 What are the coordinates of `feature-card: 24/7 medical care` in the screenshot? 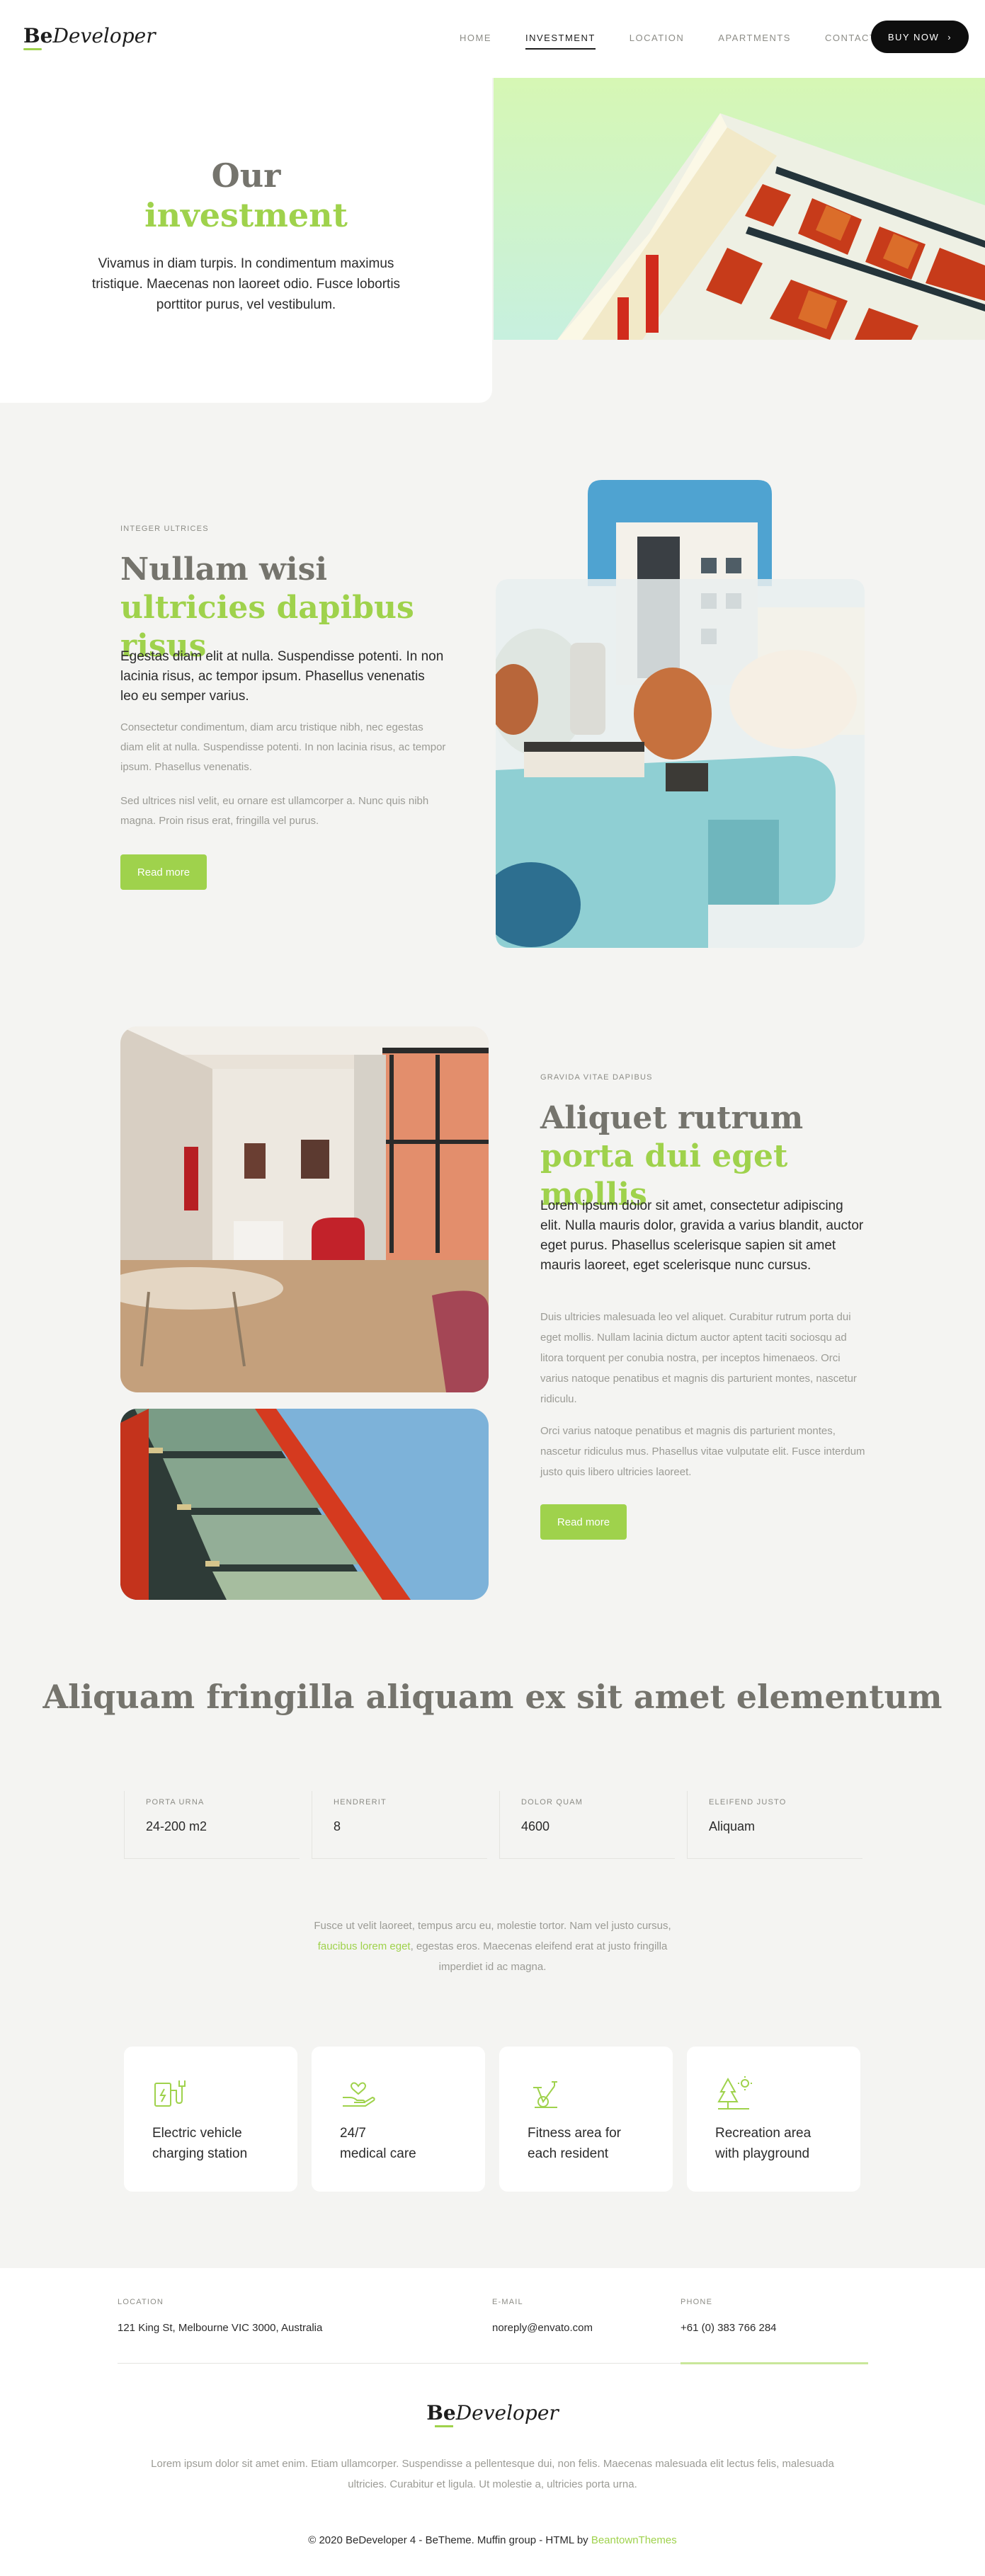 It's located at (399, 2119).